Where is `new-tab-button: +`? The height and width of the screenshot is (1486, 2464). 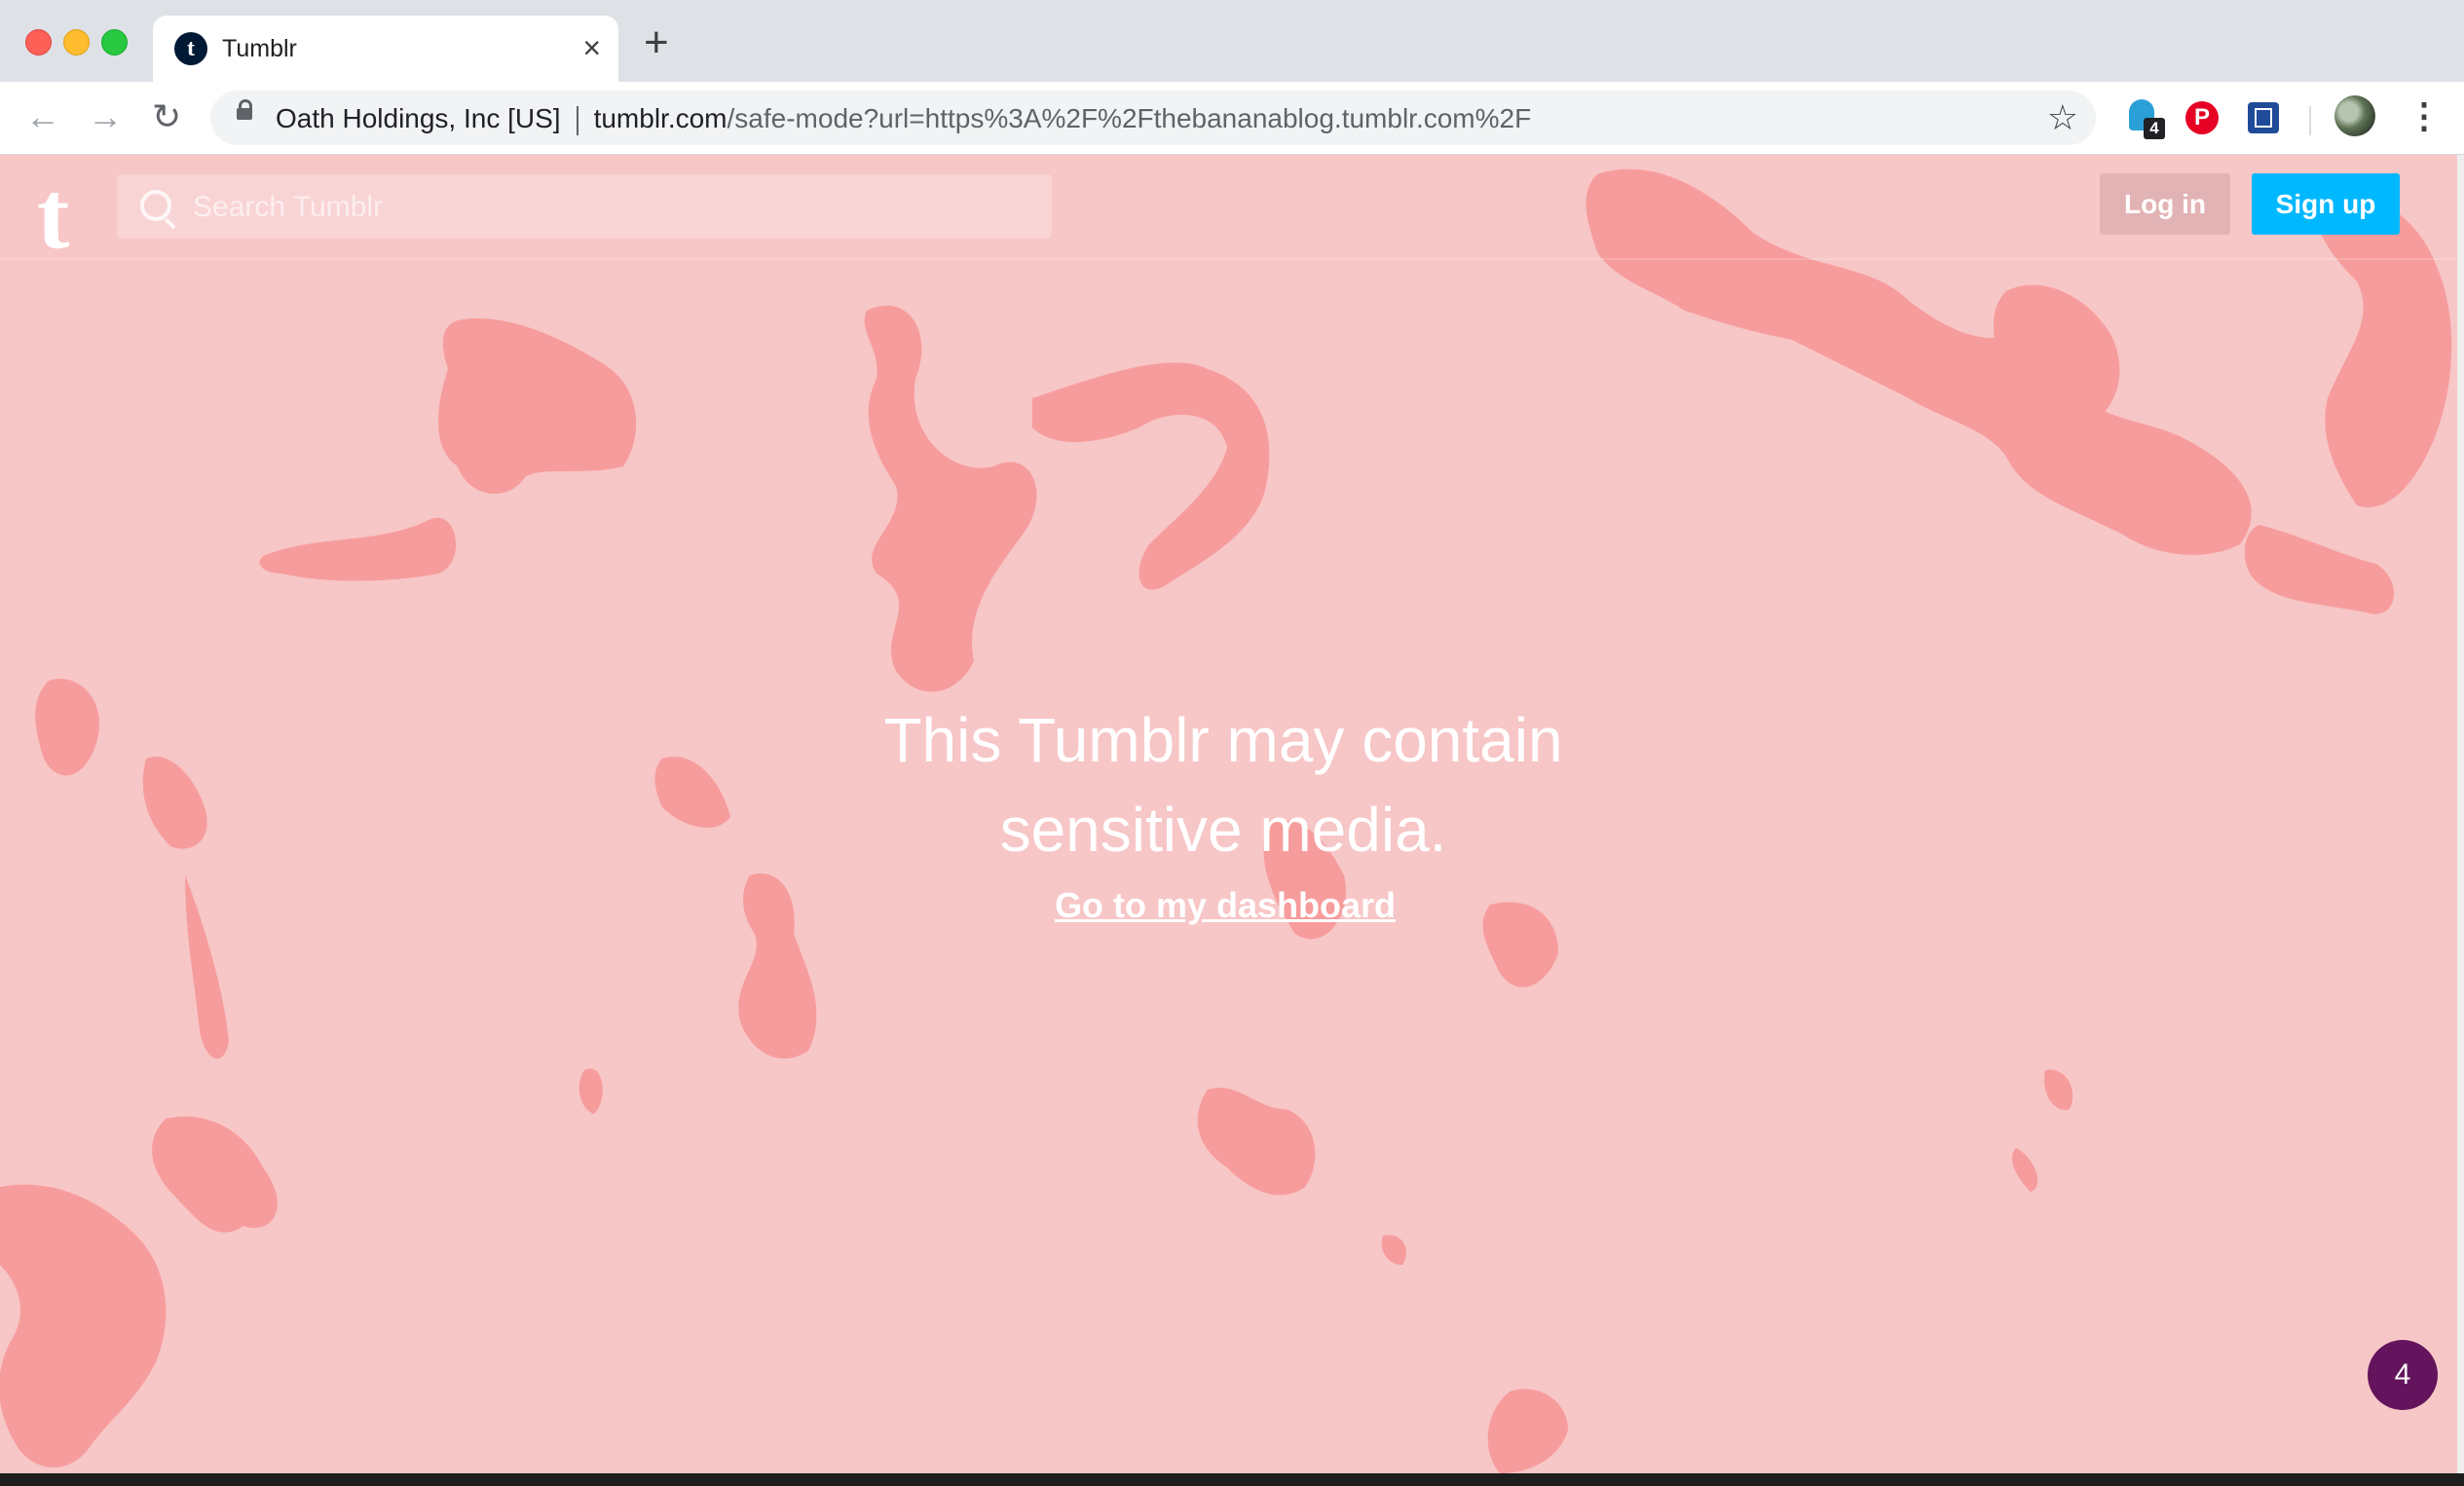
new-tab-button: + is located at coordinates (656, 42).